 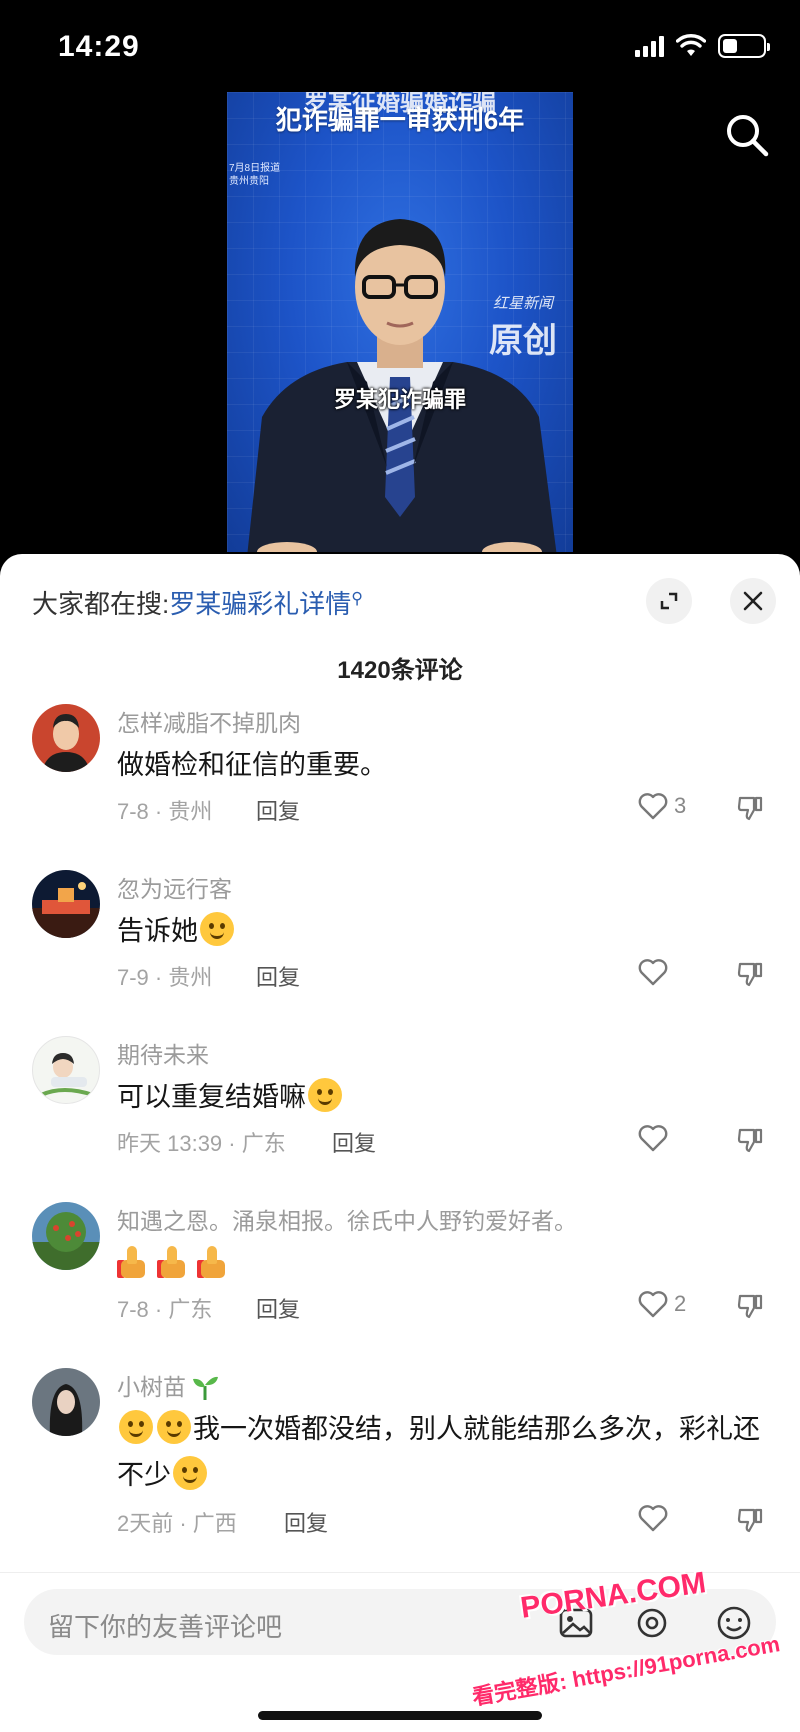 I want to click on comment-meta: 昨天 13:39 · 广东, so click(x=201, y=1143).